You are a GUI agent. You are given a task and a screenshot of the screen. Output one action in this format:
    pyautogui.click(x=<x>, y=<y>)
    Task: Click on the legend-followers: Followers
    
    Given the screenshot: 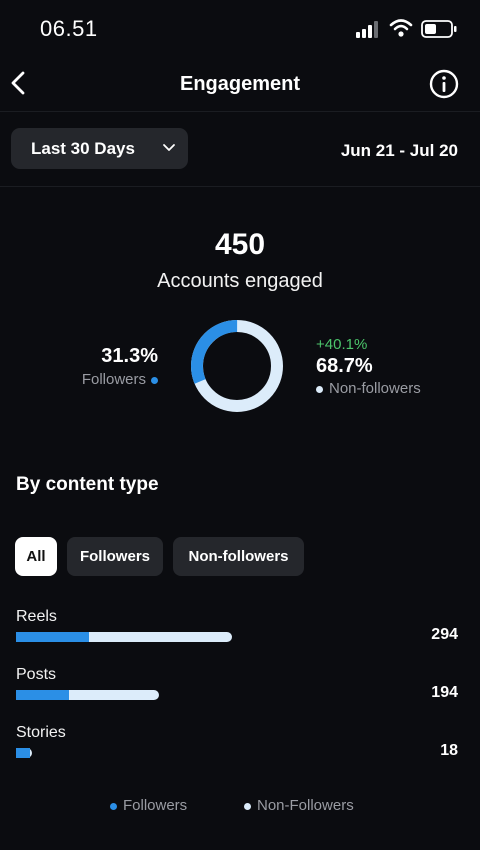 What is the action you would take?
    pyautogui.click(x=148, y=805)
    